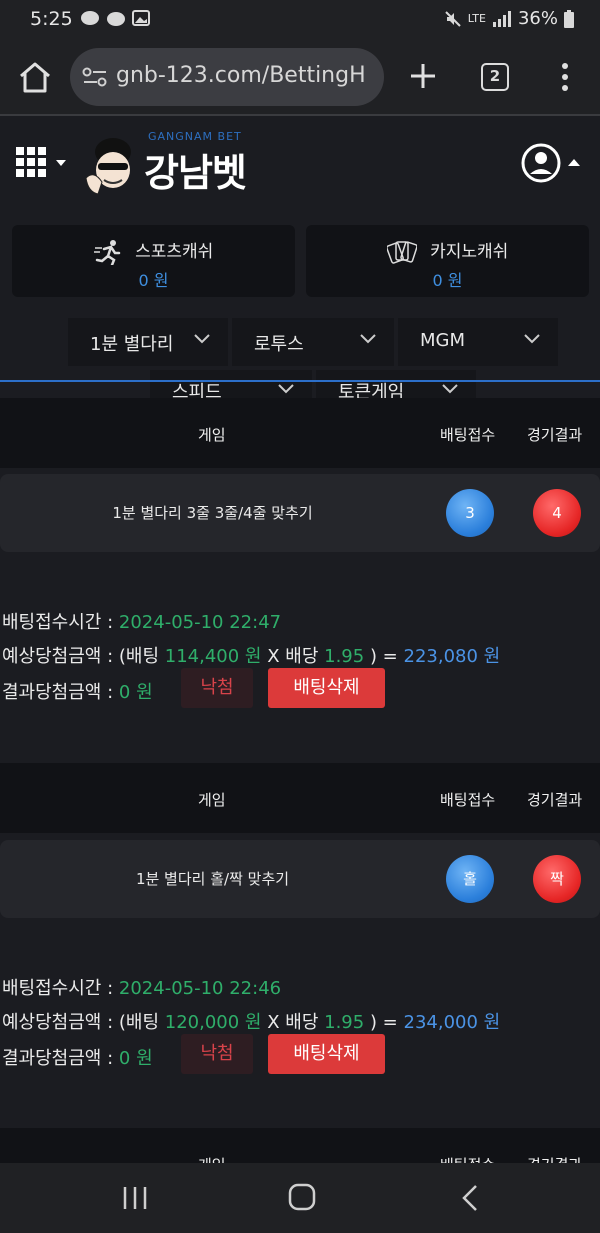 This screenshot has width=600, height=1233. I want to click on browser-toolbar: gnb-123.com/BettingH 2, so click(300, 77).